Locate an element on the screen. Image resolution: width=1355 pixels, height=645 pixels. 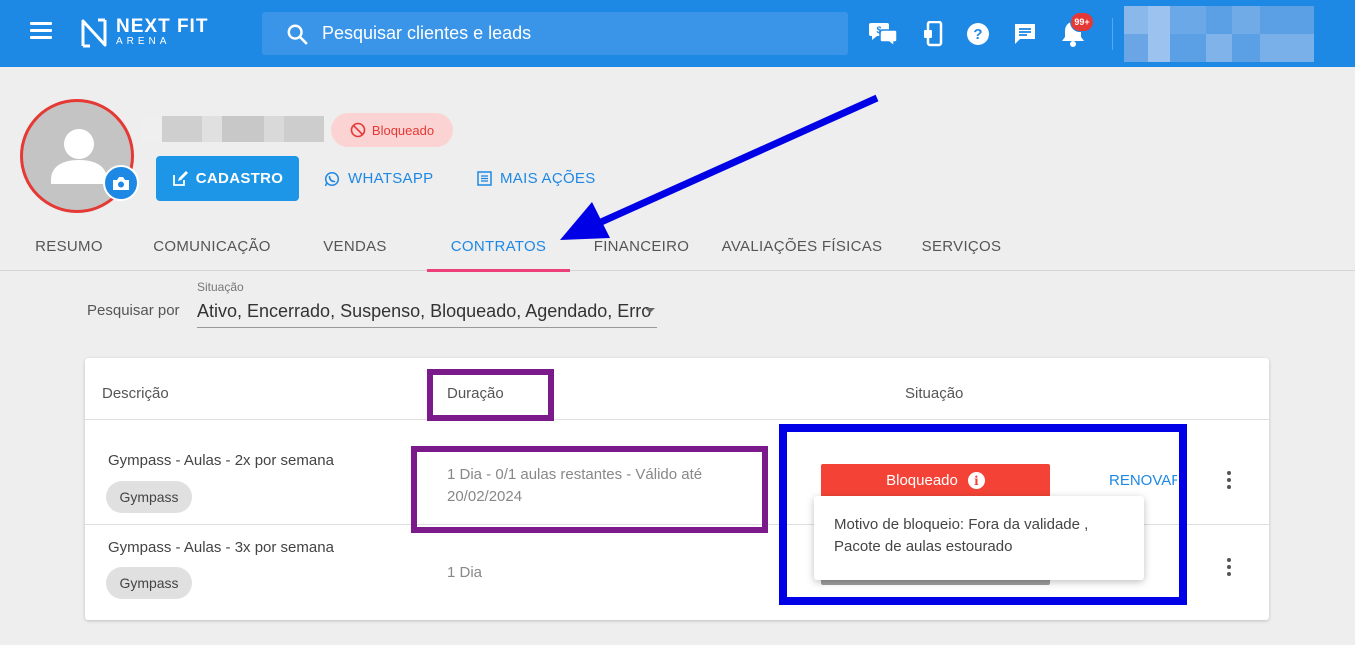
logo-mark-icon is located at coordinates (94, 33).